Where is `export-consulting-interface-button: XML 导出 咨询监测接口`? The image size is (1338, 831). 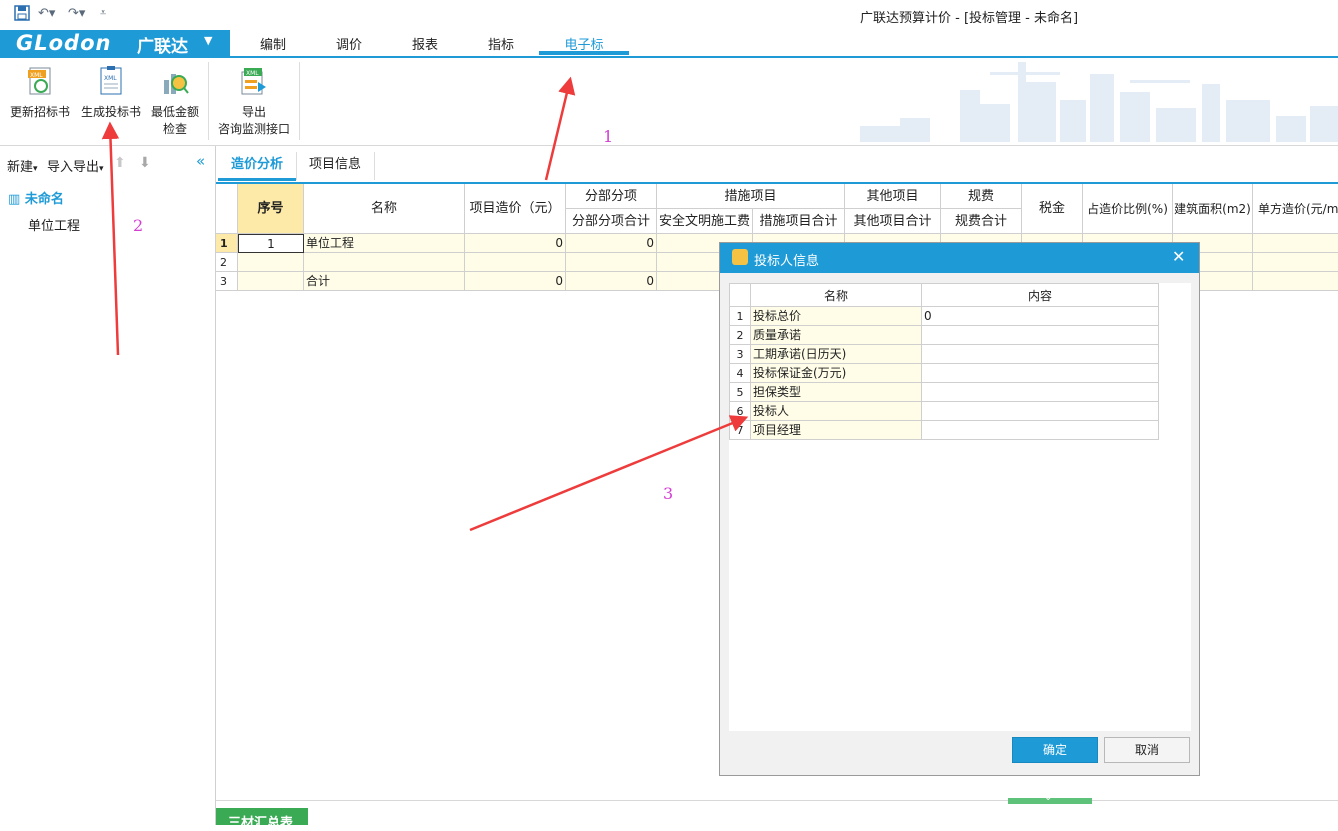 export-consulting-interface-button: XML 导出 咨询监测接口 is located at coordinates (254, 99).